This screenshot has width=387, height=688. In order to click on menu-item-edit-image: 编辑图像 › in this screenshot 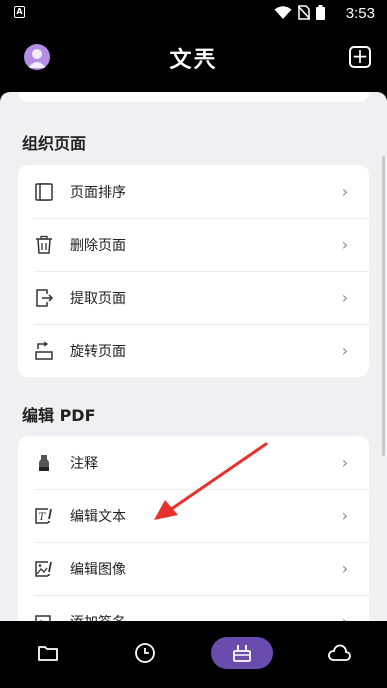, I will do `click(193, 568)`.